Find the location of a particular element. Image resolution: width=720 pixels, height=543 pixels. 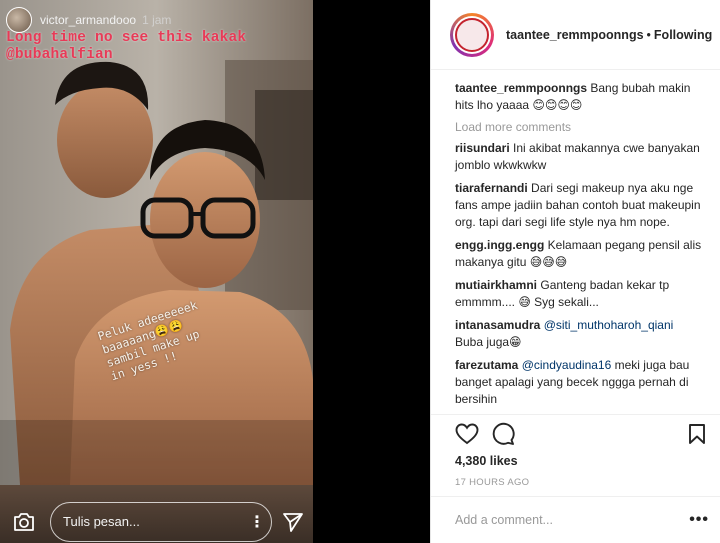

story-reply-bar: Tulis pesan... ⋮ is located at coordinates (156, 521).